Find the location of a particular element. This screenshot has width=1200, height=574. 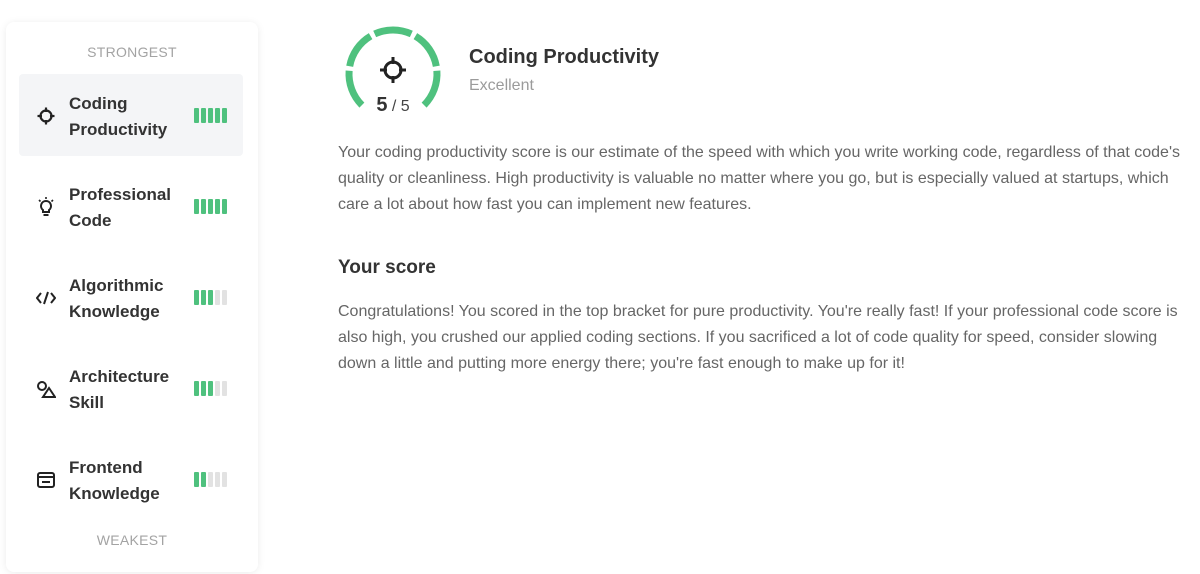

skill-rating: Excellent is located at coordinates (501, 85).